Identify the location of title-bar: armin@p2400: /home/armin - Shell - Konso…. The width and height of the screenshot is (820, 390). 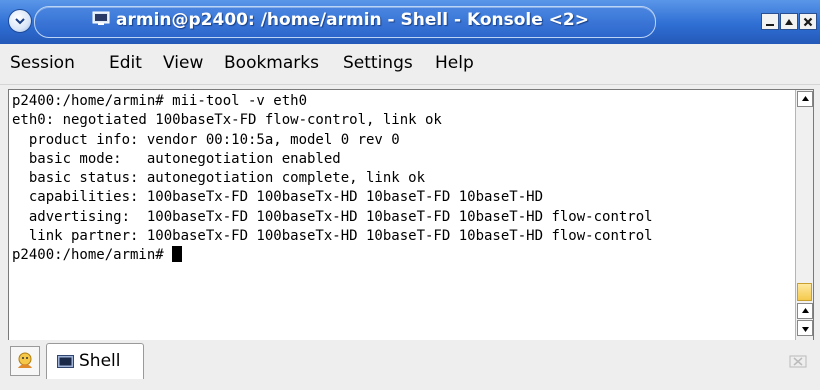
(410, 22).